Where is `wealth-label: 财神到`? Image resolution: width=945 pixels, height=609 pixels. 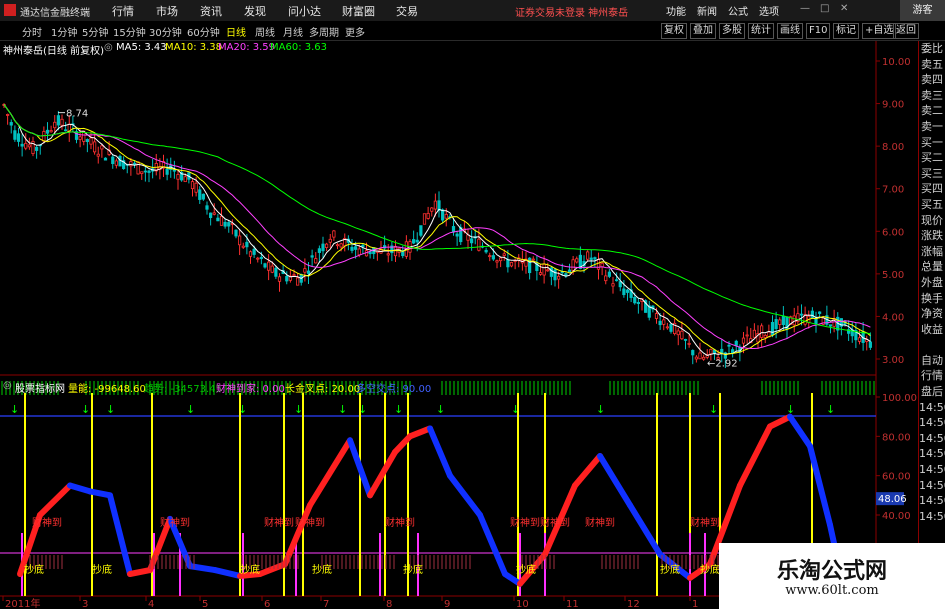 wealth-label: 财神到 is located at coordinates (600, 522).